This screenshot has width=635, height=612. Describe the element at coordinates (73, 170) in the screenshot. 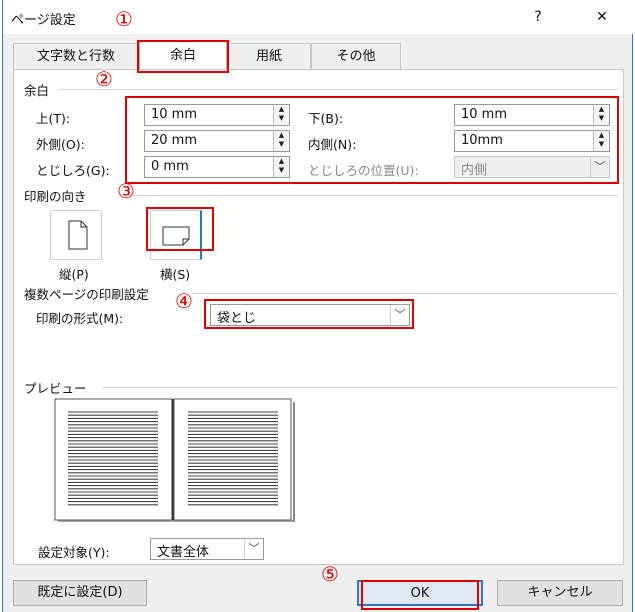

I see `gutter-label: とじしろ(G):` at that location.